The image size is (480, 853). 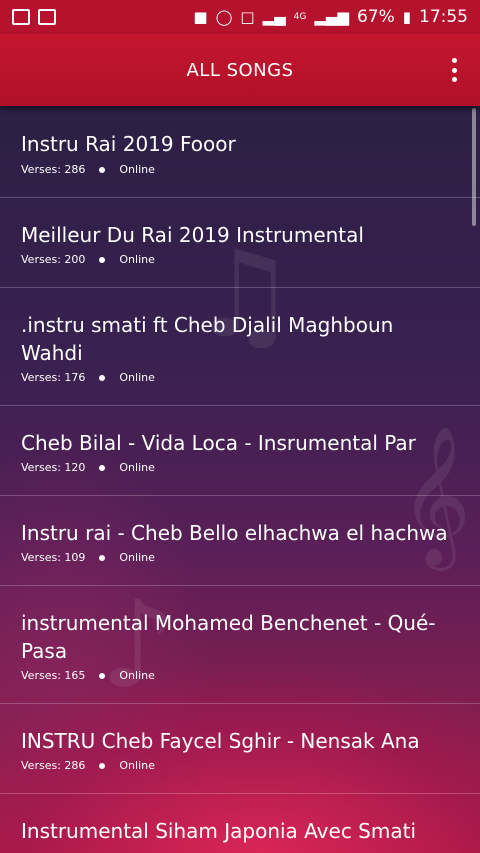 I want to click on verses-count: Verses: 109, so click(x=53, y=557).